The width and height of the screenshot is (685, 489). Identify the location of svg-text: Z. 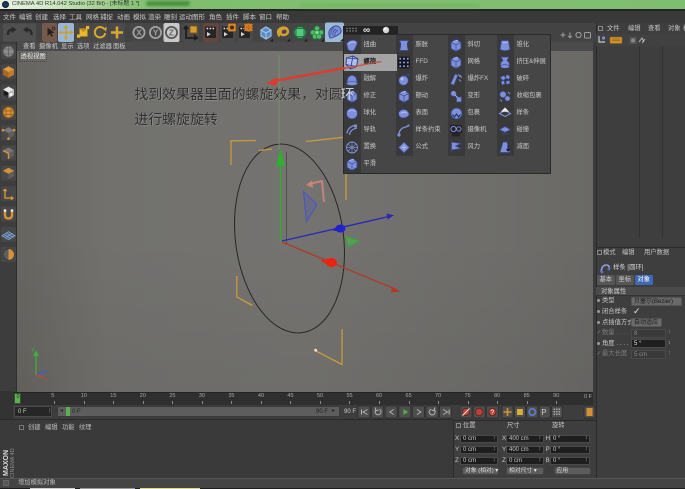
(171, 33).